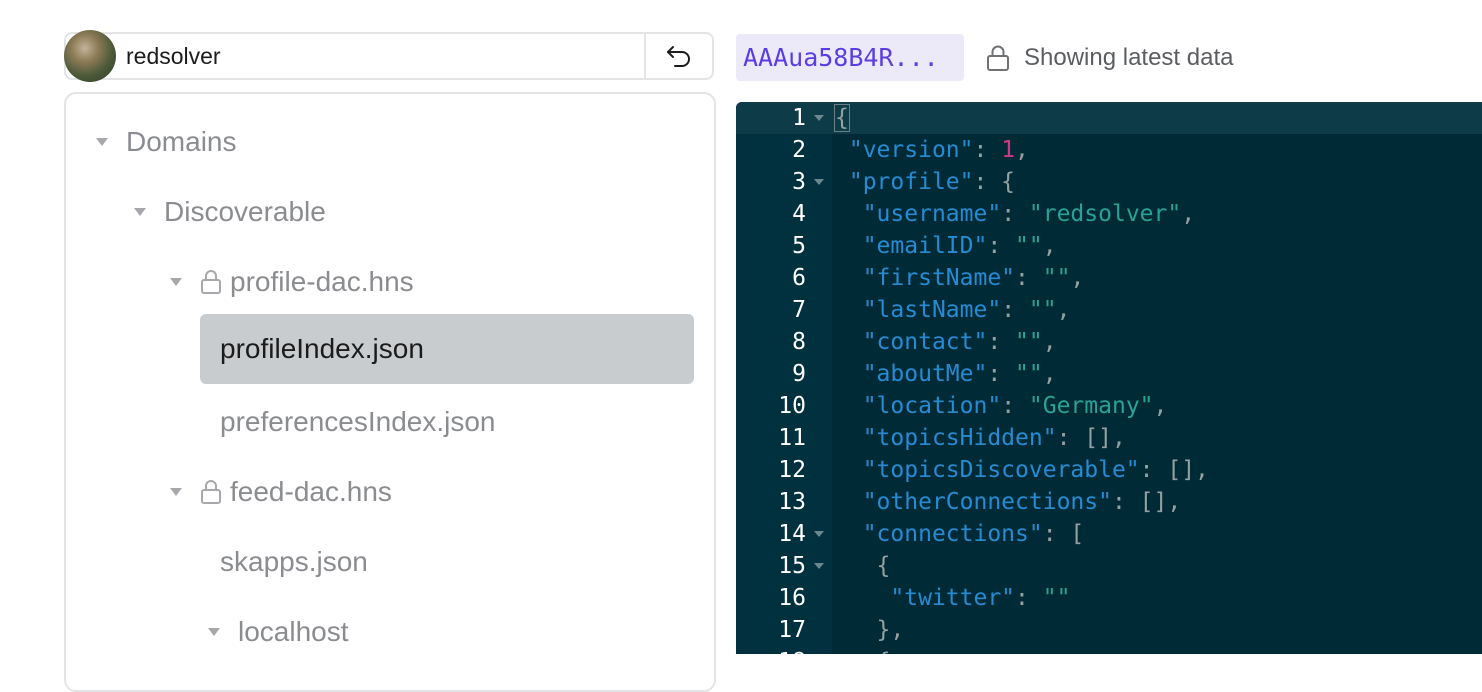  What do you see at coordinates (980, 598) in the screenshot?
I see `code-text: "twitter": ""` at bounding box center [980, 598].